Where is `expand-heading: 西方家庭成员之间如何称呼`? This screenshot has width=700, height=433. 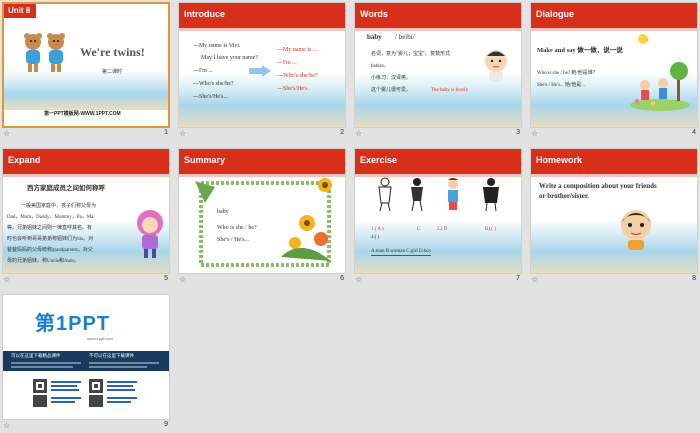
expand-heading: 西方家庭成员之间如何称呼 is located at coordinates (66, 188).